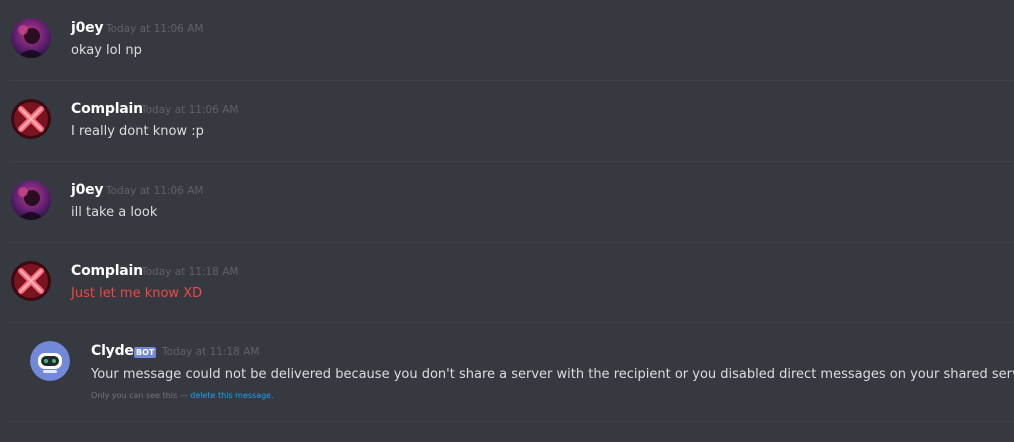 The image size is (1014, 442). I want to click on bot-tag: BOT, so click(145, 352).